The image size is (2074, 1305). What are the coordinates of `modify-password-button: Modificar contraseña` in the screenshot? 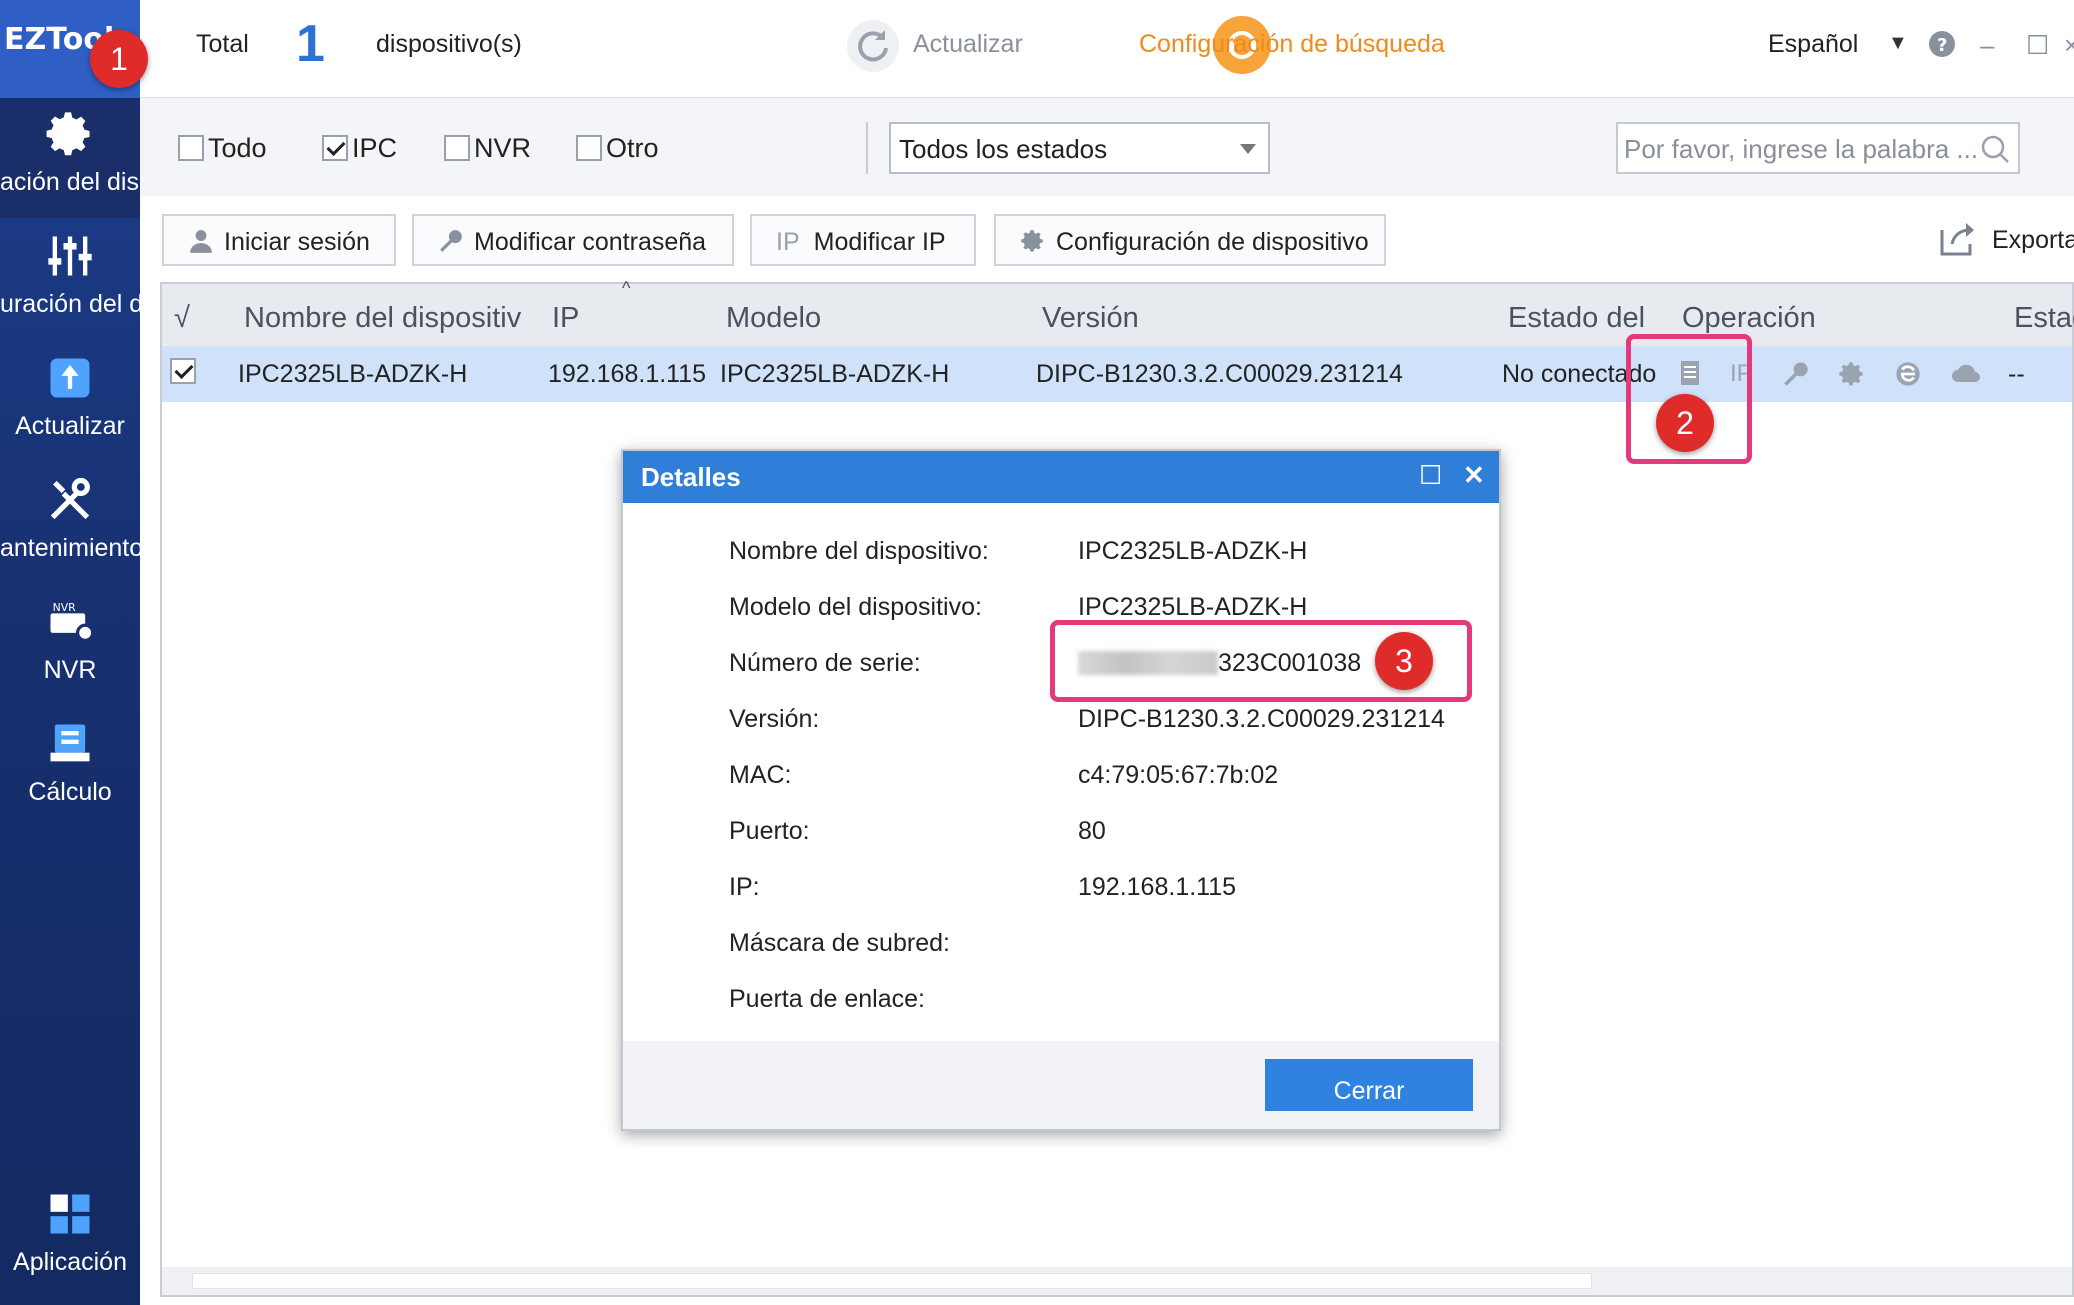 It's located at (573, 240).